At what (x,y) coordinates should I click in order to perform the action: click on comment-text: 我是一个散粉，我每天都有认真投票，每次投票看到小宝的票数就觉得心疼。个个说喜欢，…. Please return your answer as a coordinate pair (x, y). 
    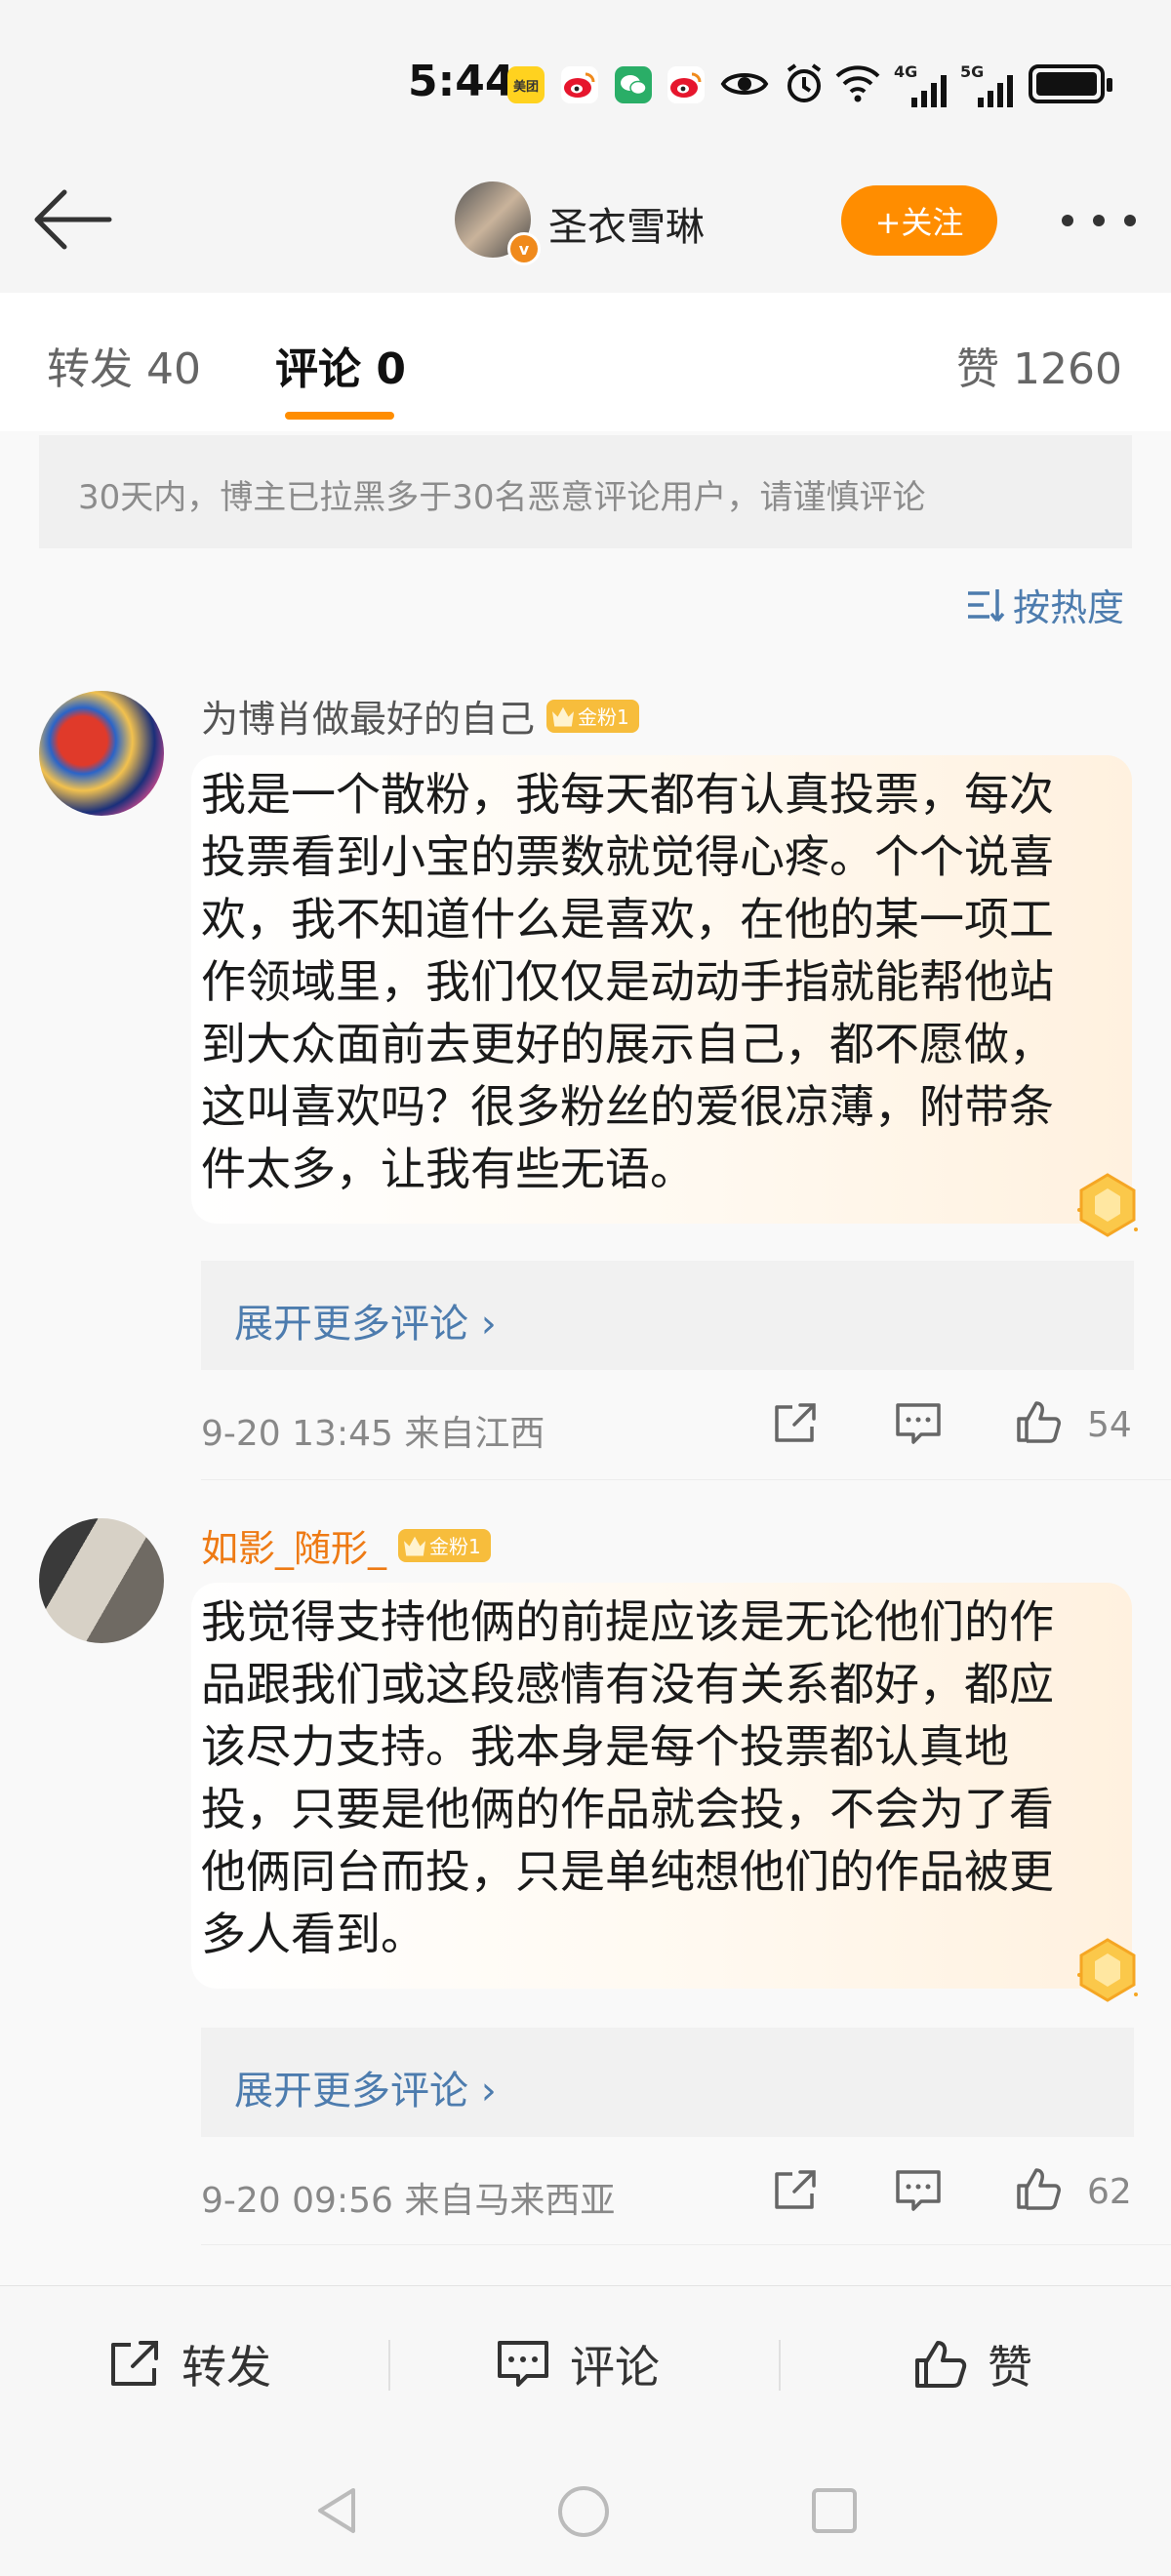
    Looking at the image, I should click on (645, 981).